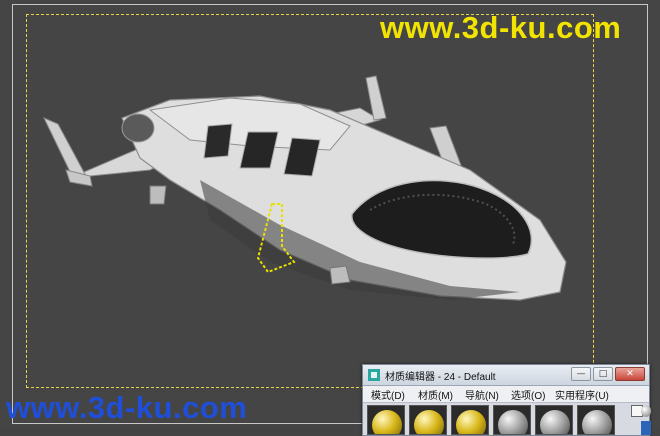 This screenshot has width=660, height=436. What do you see at coordinates (506, 394) in the screenshot?
I see `material-editor-menubar: 模式(D) 材质(M) 导航(N) 选项(O) 实用程序(U)` at bounding box center [506, 394].